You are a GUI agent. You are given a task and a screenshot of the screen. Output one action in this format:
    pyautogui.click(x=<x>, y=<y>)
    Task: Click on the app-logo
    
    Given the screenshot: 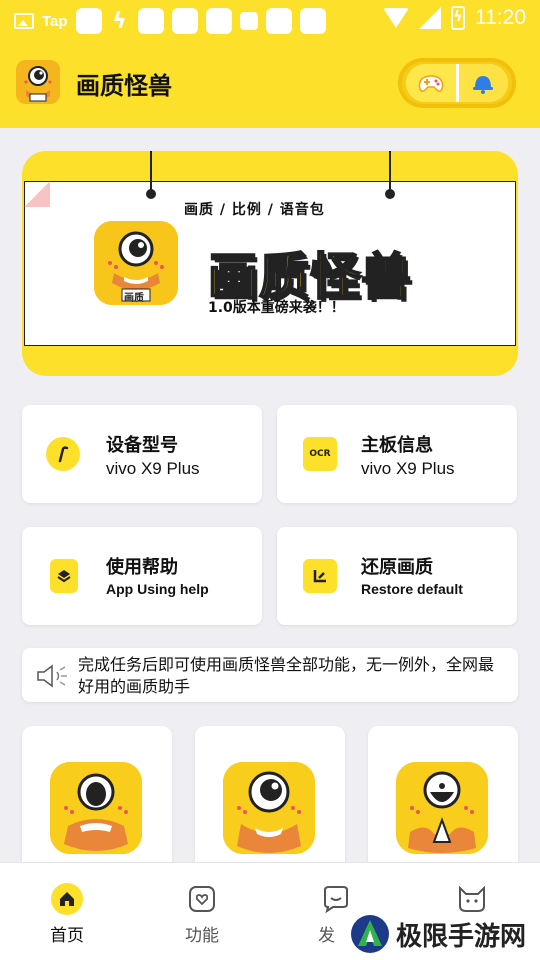 What is the action you would take?
    pyautogui.click(x=38, y=82)
    